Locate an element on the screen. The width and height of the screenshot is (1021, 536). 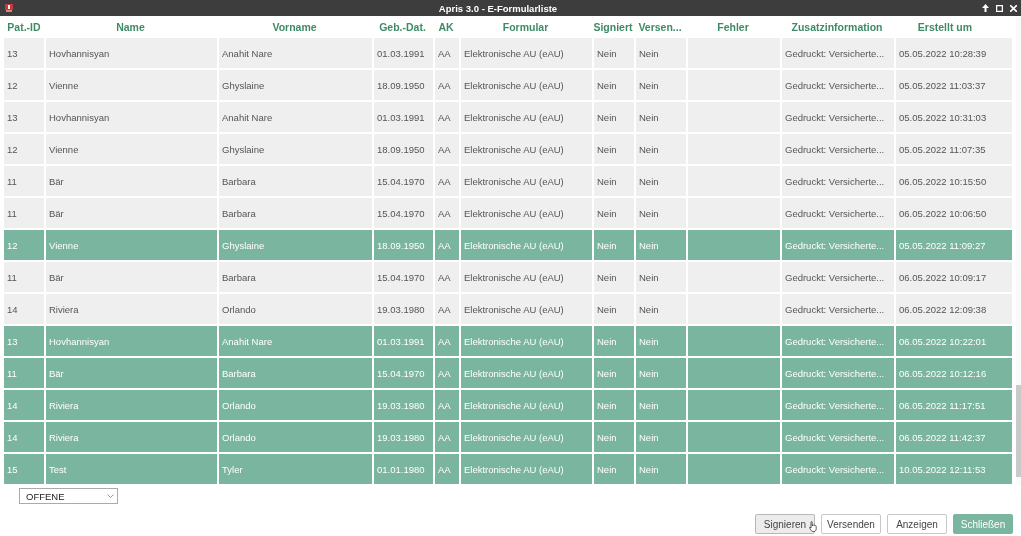
table-cell: 06.05.2022 11:42:37 is located at coordinates (945, 437).